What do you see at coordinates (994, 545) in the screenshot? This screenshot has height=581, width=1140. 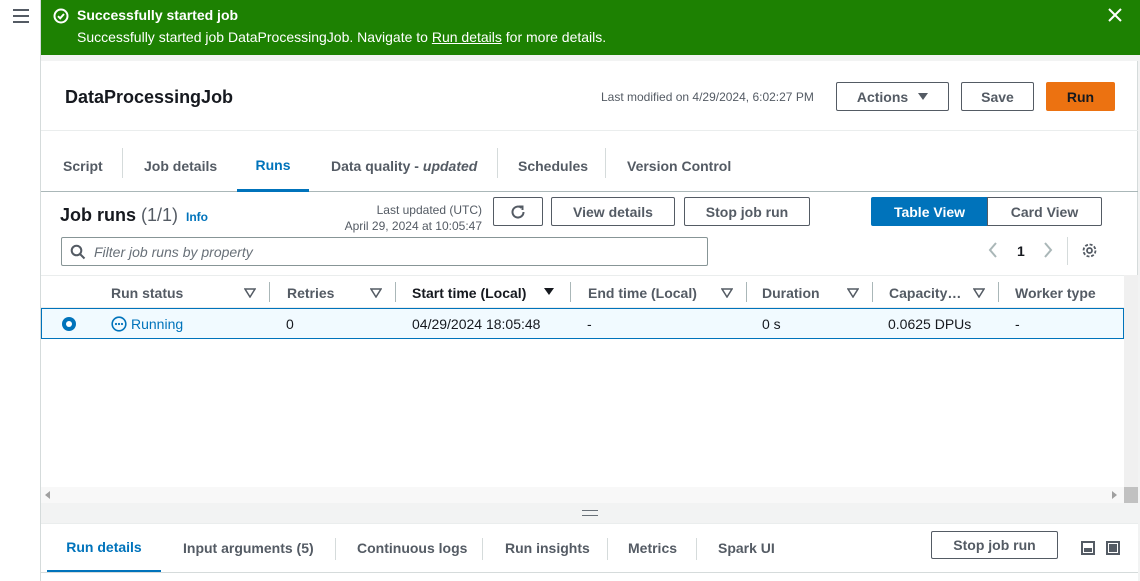 I see `bottom-stop-job-run-button: Stop job run` at bounding box center [994, 545].